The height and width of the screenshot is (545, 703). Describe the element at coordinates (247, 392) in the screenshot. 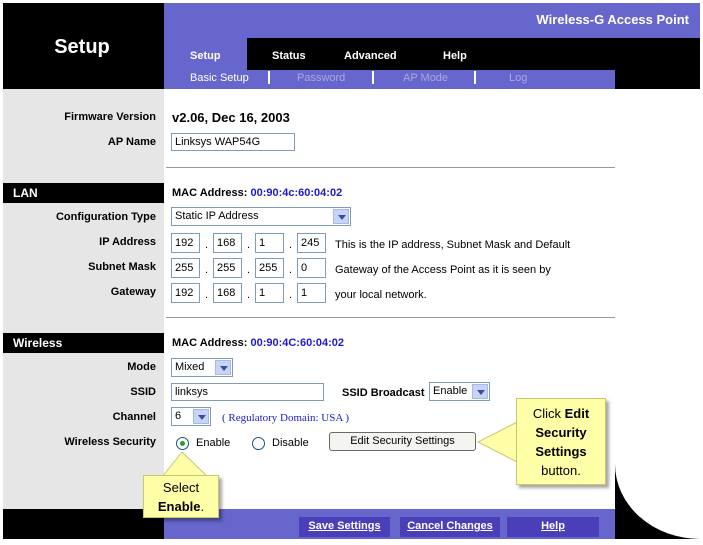

I see `ssid-input` at that location.